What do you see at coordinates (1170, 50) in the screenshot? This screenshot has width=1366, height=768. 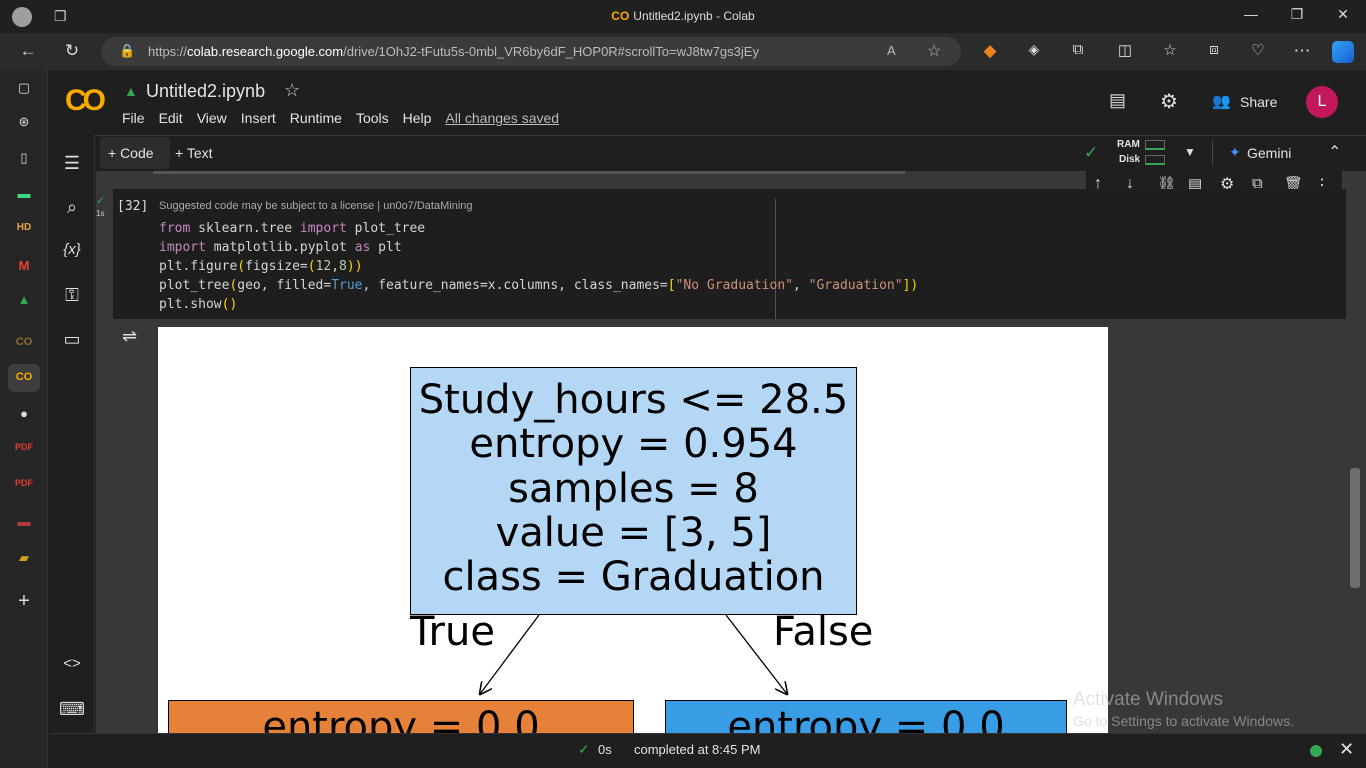 I see `favorites-icon: ☆` at bounding box center [1170, 50].